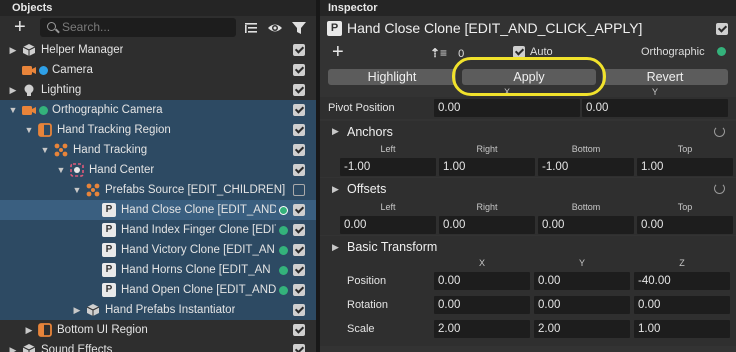  I want to click on offsets-top-field: 0.00, so click(685, 225).